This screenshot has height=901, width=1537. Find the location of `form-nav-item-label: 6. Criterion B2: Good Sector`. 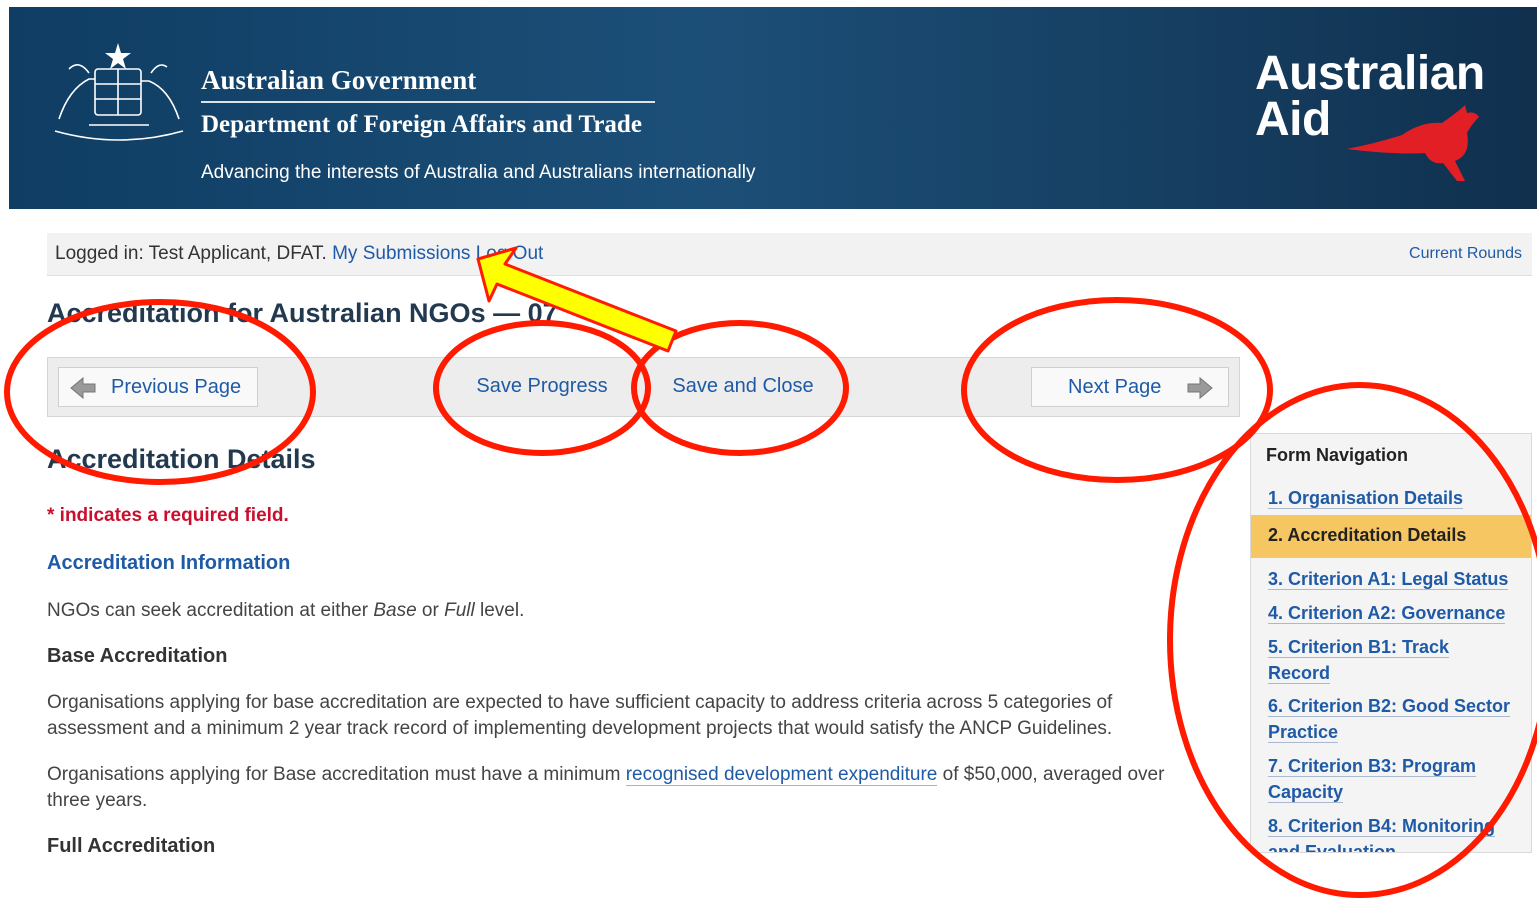

form-nav-item-label: 6. Criterion B2: Good Sector is located at coordinates (1389, 706).